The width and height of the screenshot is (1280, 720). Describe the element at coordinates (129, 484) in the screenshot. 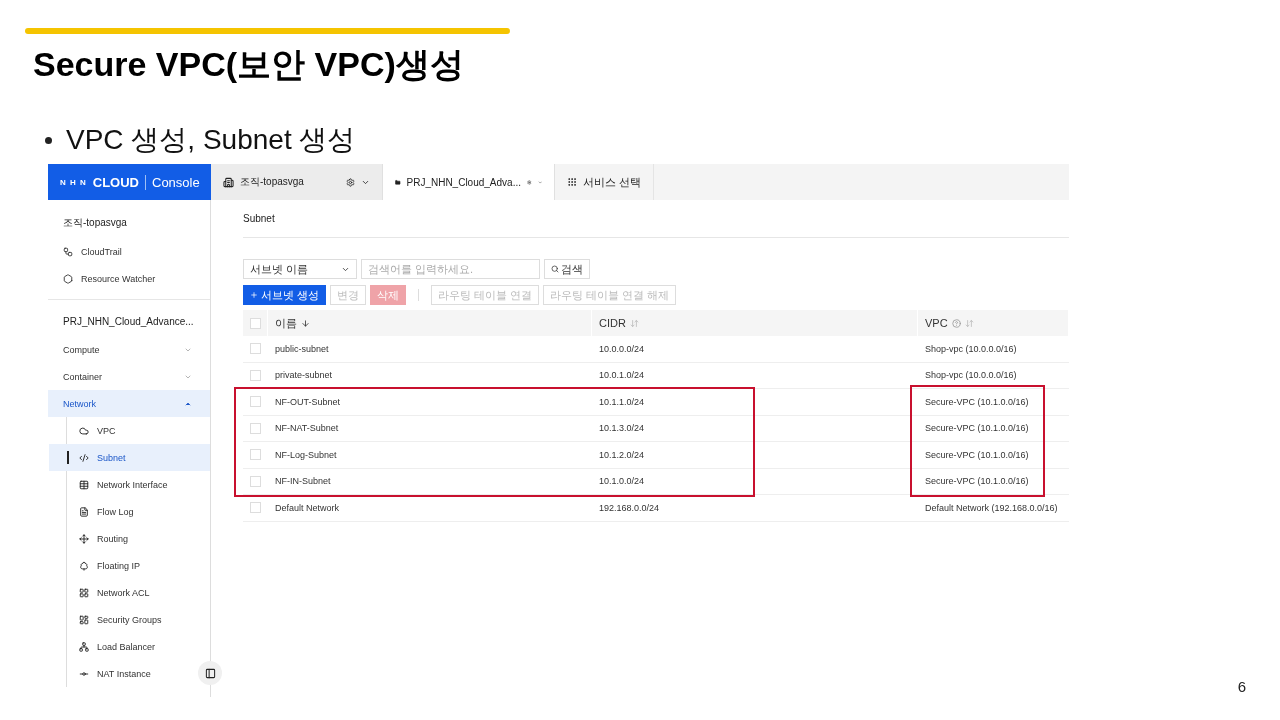

I see `sidebar-item: Network Interface` at that location.